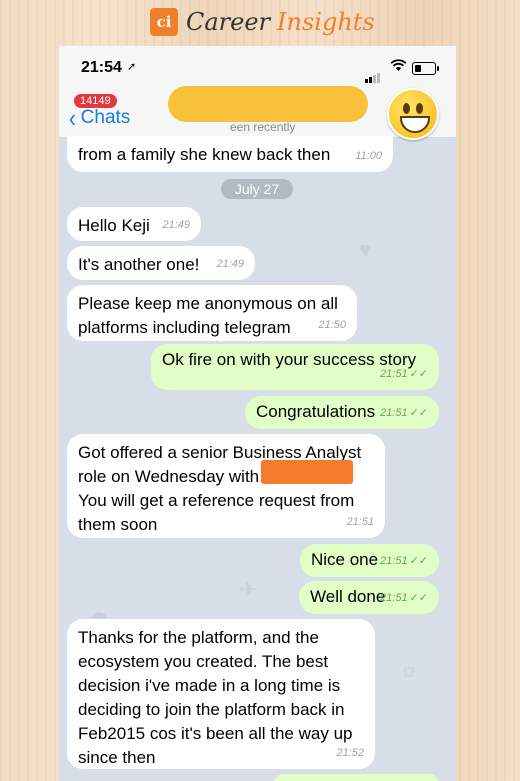  What do you see at coordinates (161, 263) in the screenshot?
I see `message-bubble: It's another one! 21:49` at bounding box center [161, 263].